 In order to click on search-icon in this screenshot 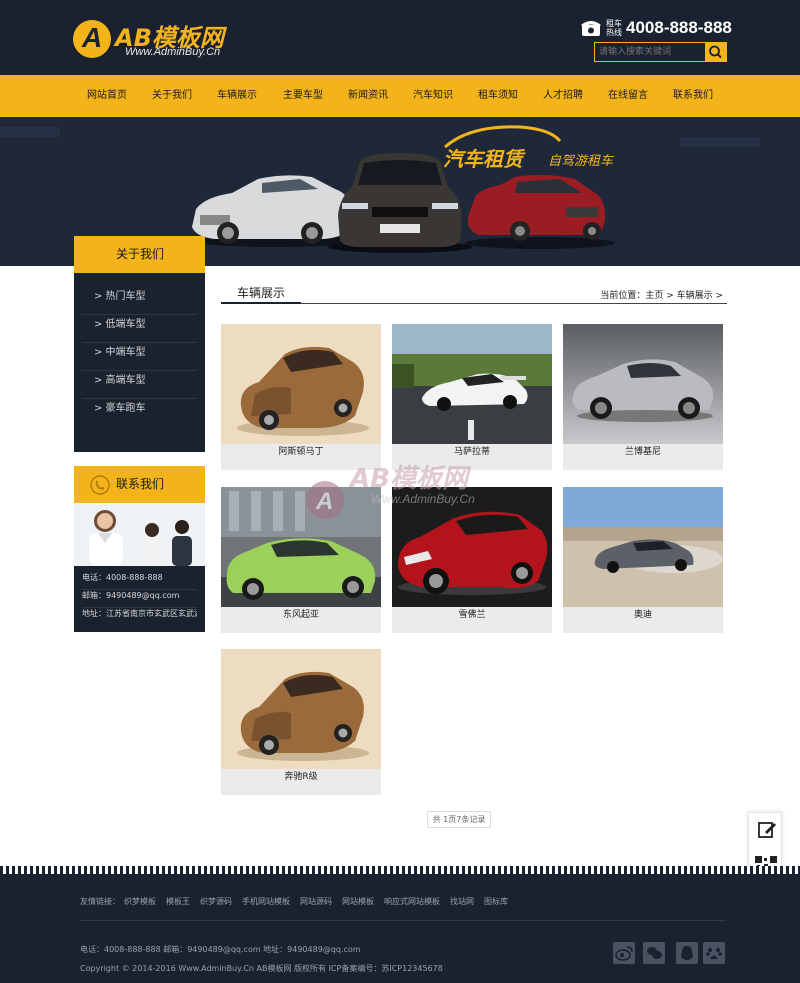, I will do `click(715, 52)`.